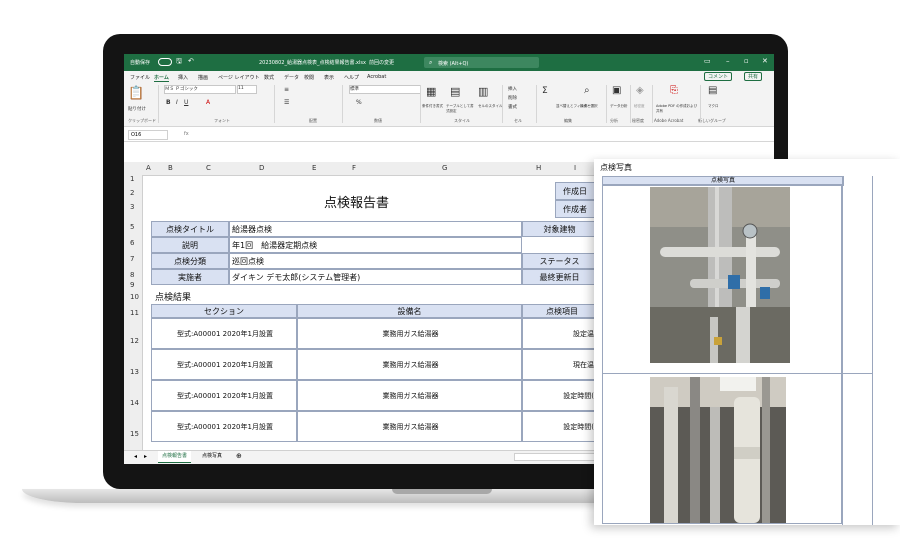 This screenshot has width=900, height=555. What do you see at coordinates (678, 109) in the screenshot?
I see `pdf-label: Adobe PDF の作成および共有` at bounding box center [678, 109].